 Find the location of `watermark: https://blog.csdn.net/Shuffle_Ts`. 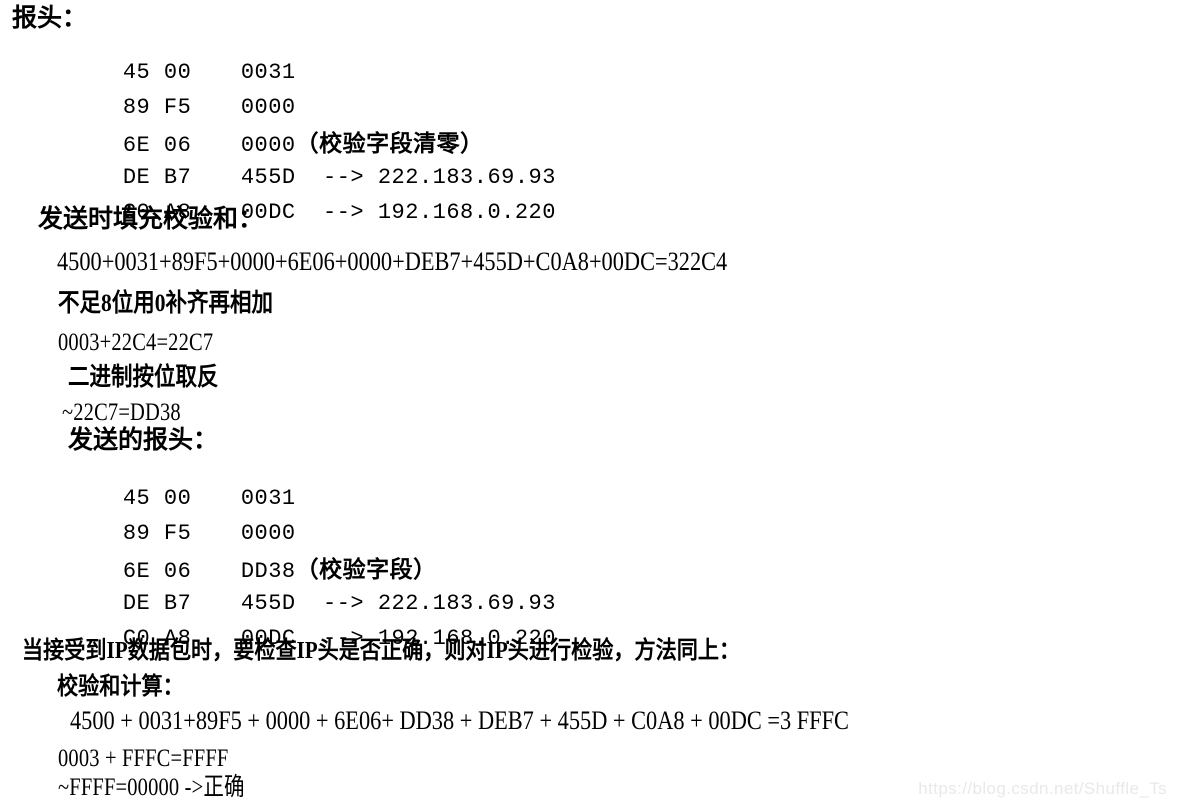

watermark: https://blog.csdn.net/Shuffle_Ts is located at coordinates (1042, 788).